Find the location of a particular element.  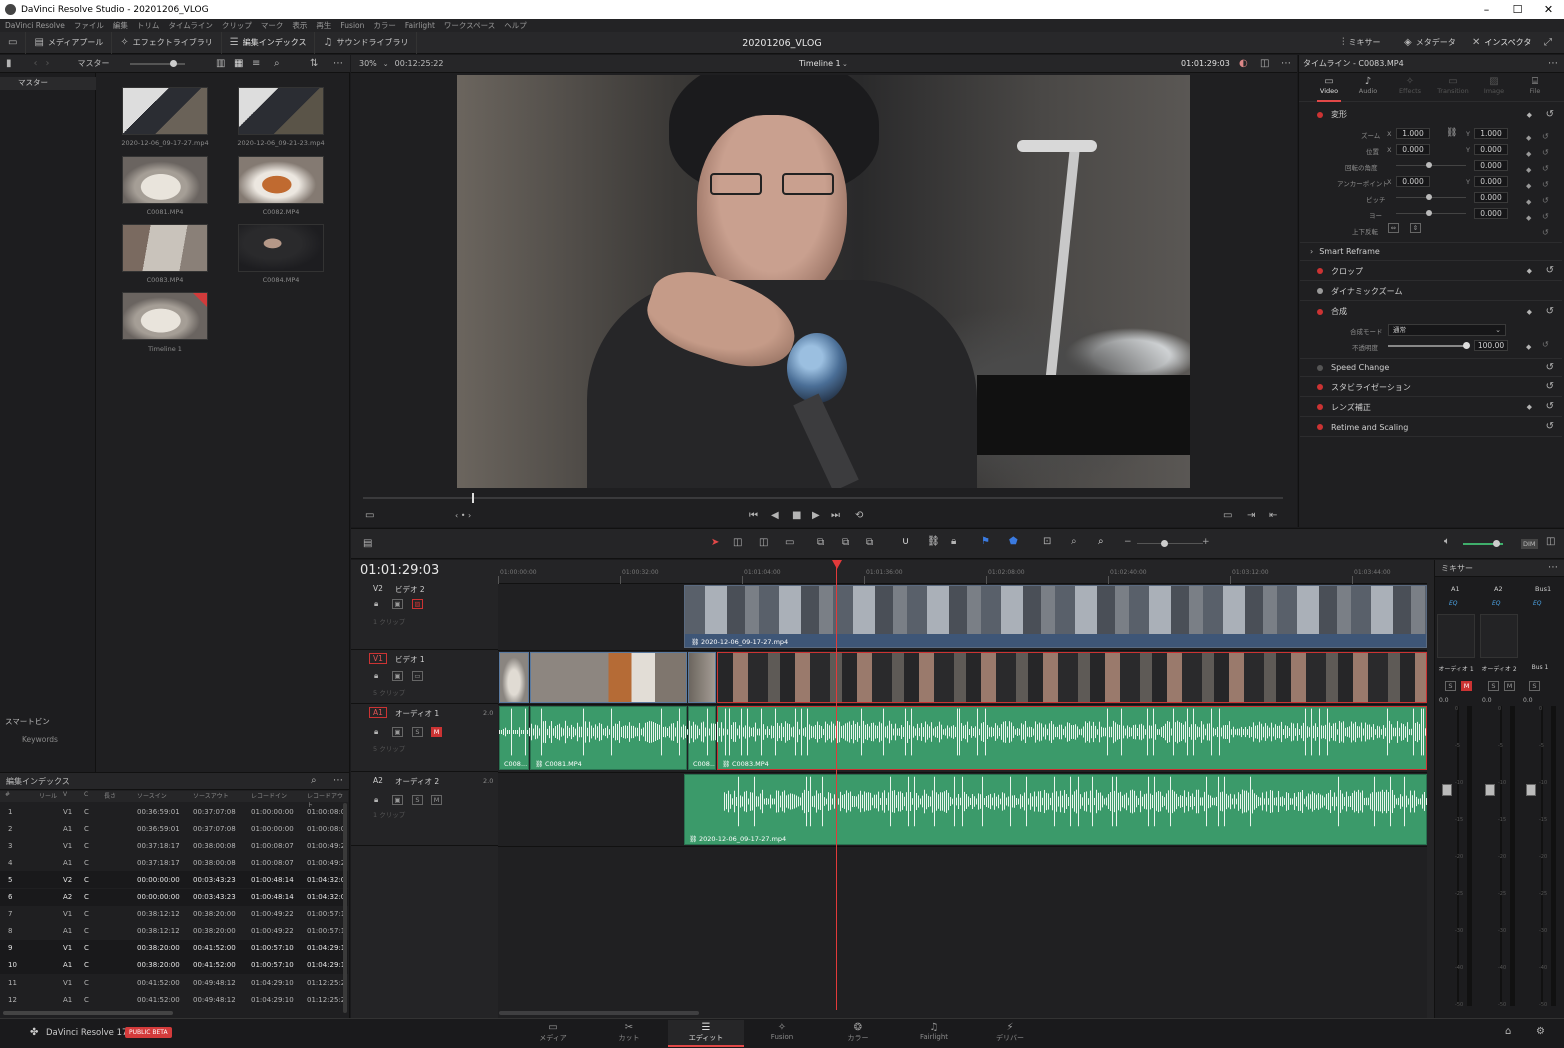

filmstrip-view-icon: ▥ is located at coordinates (220, 63).